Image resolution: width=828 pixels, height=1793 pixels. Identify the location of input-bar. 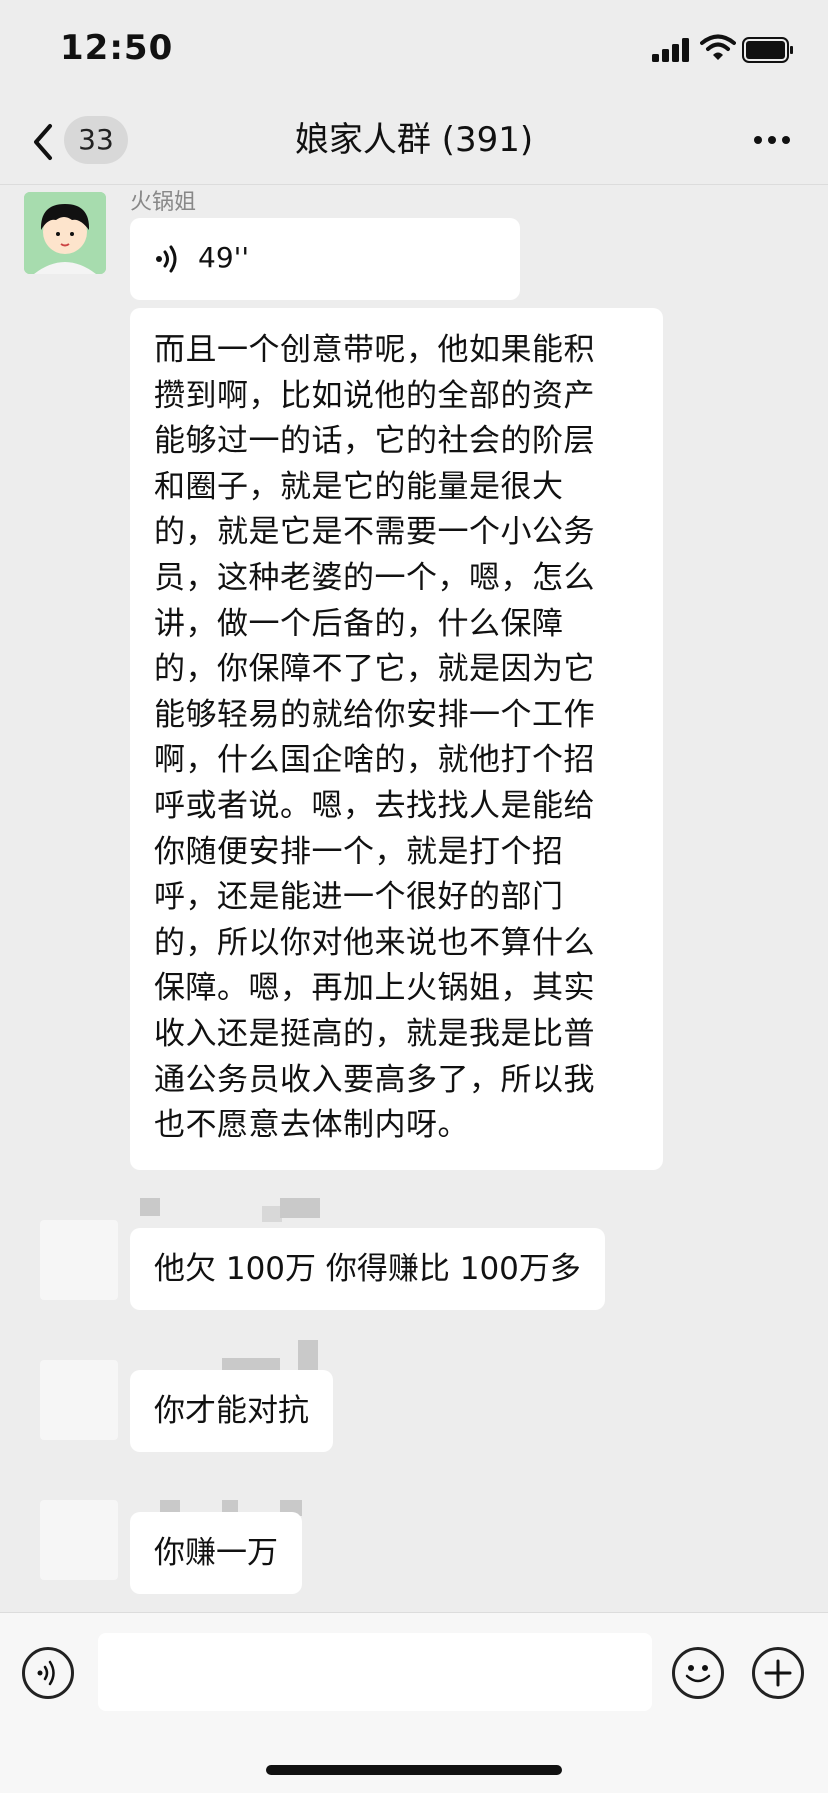
(414, 1702).